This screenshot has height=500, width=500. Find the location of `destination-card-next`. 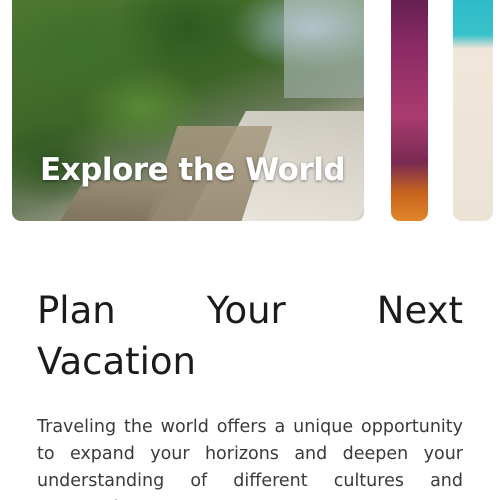

destination-card-next is located at coordinates (409, 110).